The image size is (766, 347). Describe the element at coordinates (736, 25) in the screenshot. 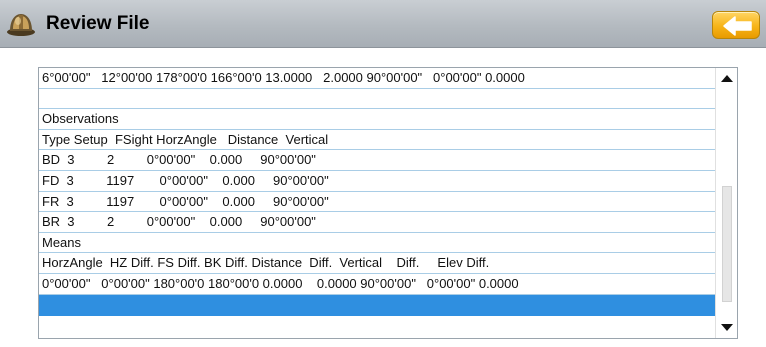

I see `back-button` at that location.